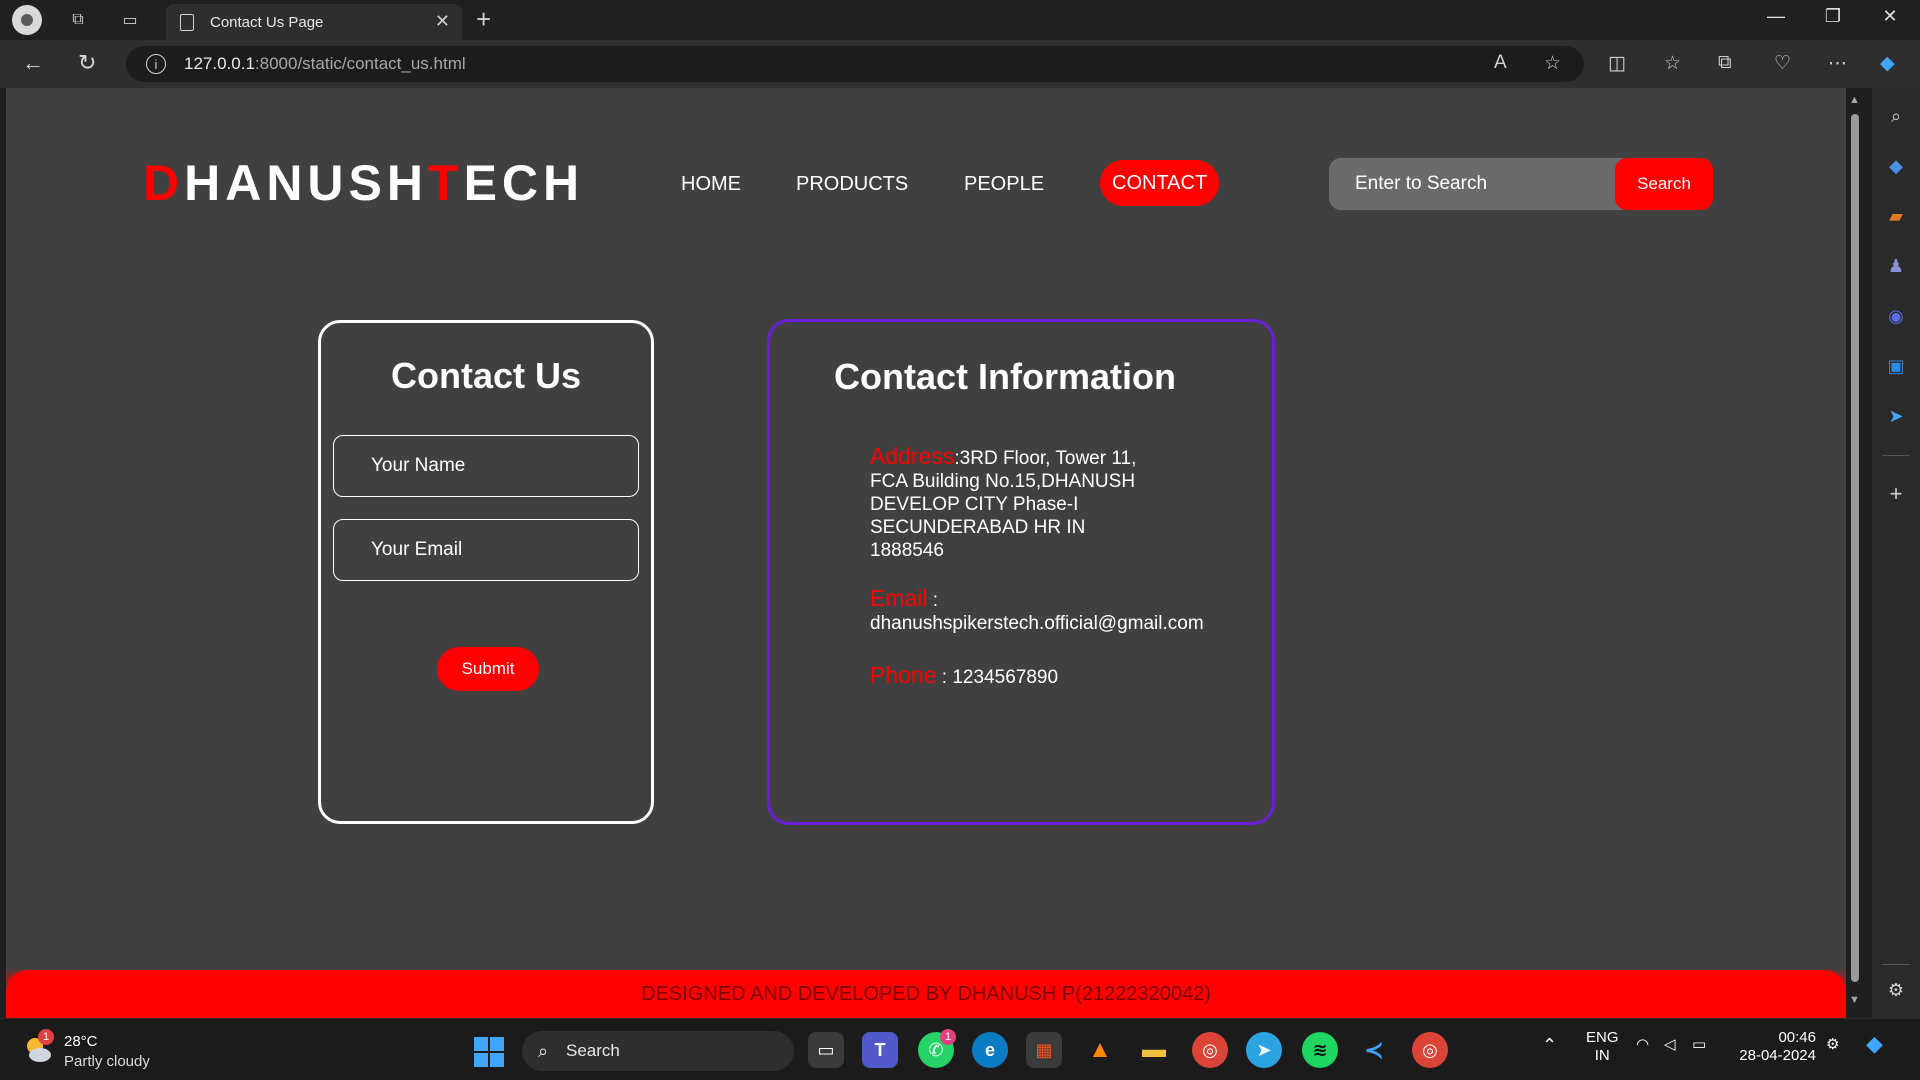  I want to click on phone-value: : 1234567890, so click(1000, 677).